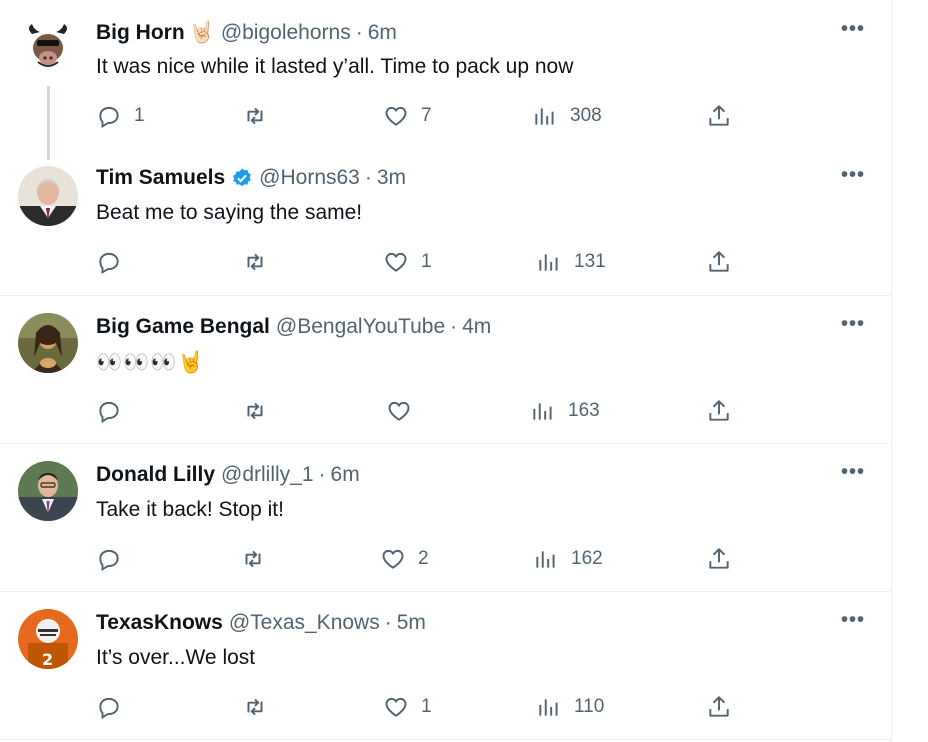 Image resolution: width=928 pixels, height=742 pixels. What do you see at coordinates (155, 475) in the screenshot?
I see `author-name: Donald Lilly` at bounding box center [155, 475].